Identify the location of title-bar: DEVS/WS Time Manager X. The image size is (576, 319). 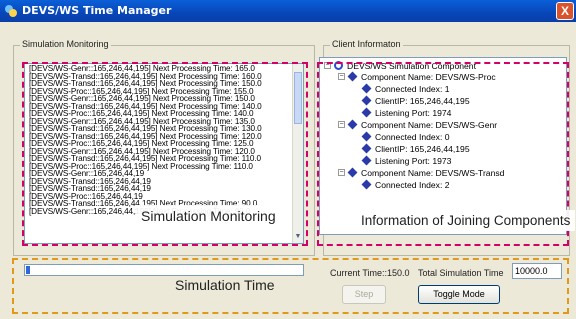
(288, 11).